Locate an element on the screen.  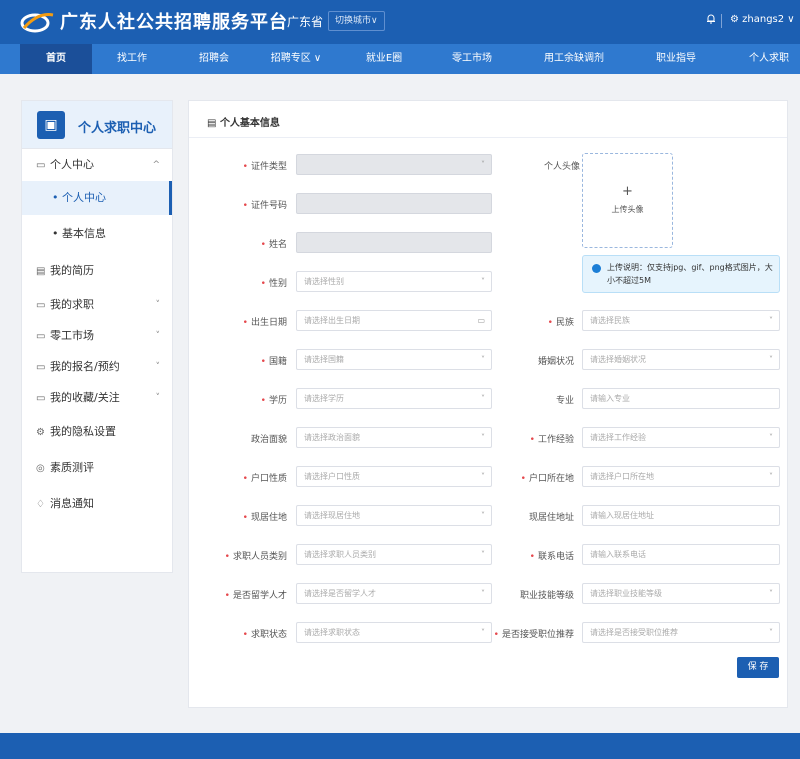
education-select: 请选择学历 ˅ is located at coordinates (394, 398).